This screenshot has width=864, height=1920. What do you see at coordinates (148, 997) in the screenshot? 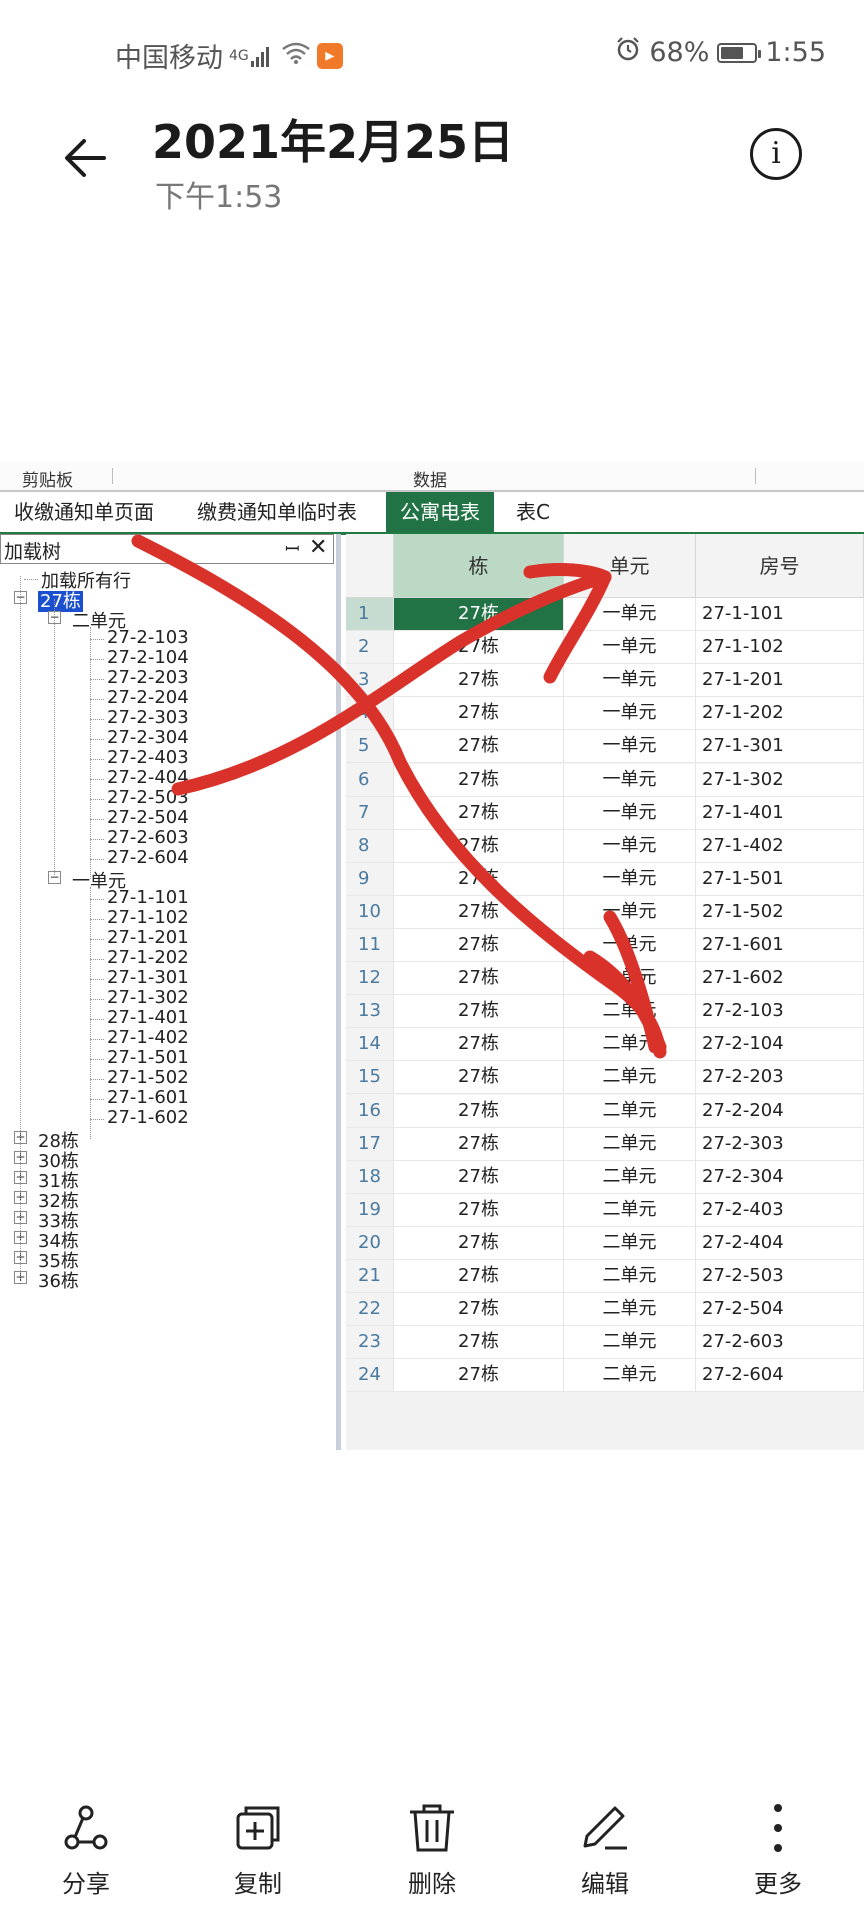
I see `tree-node-room: 27-1-302` at bounding box center [148, 997].